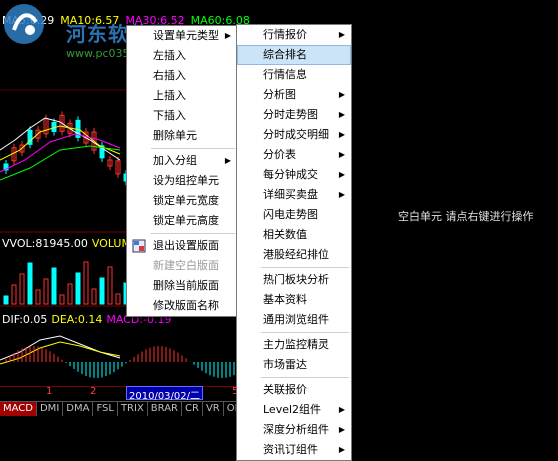  What do you see at coordinates (78, 409) in the screenshot?
I see `tab-dma: DMA` at bounding box center [78, 409].